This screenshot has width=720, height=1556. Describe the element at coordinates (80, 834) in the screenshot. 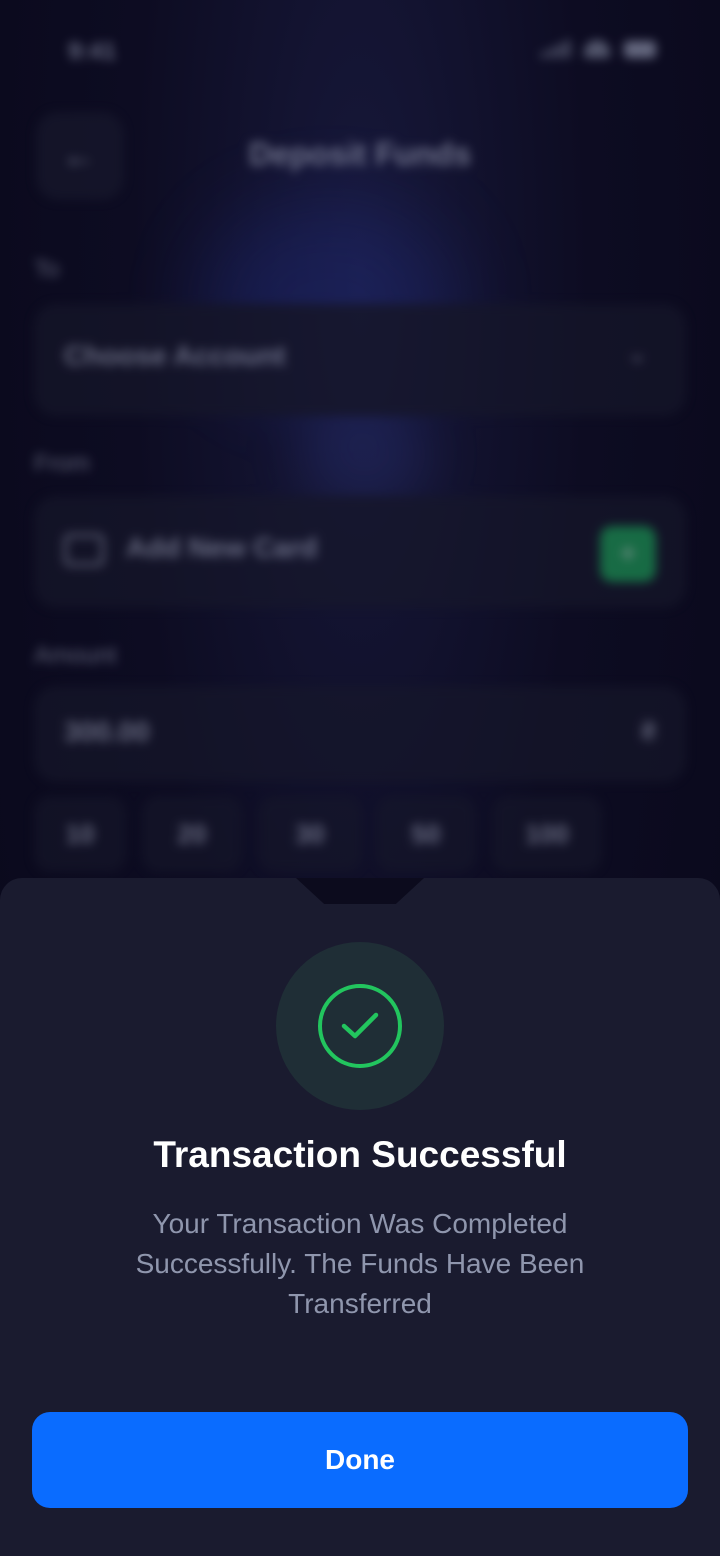

I see `quick-amount-chip: 10` at that location.